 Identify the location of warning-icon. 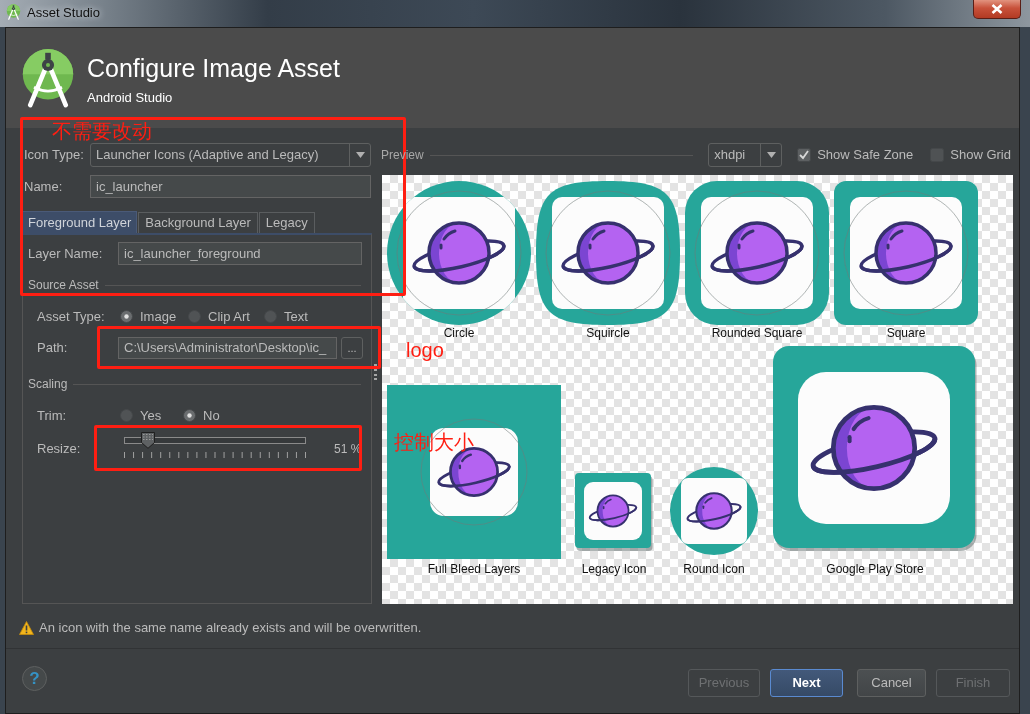
(26, 628).